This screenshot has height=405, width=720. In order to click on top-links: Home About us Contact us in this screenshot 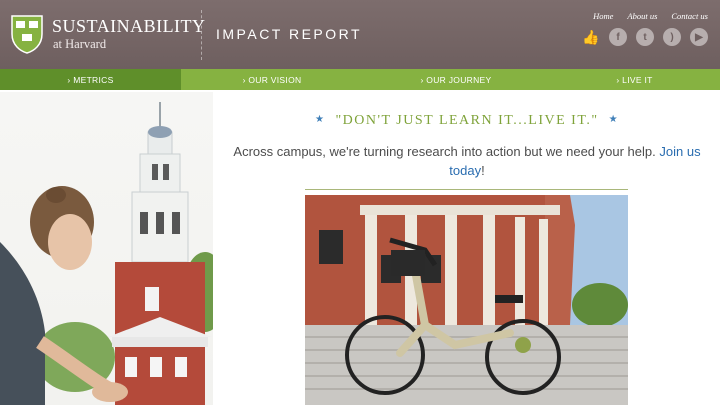, I will do `click(650, 16)`.